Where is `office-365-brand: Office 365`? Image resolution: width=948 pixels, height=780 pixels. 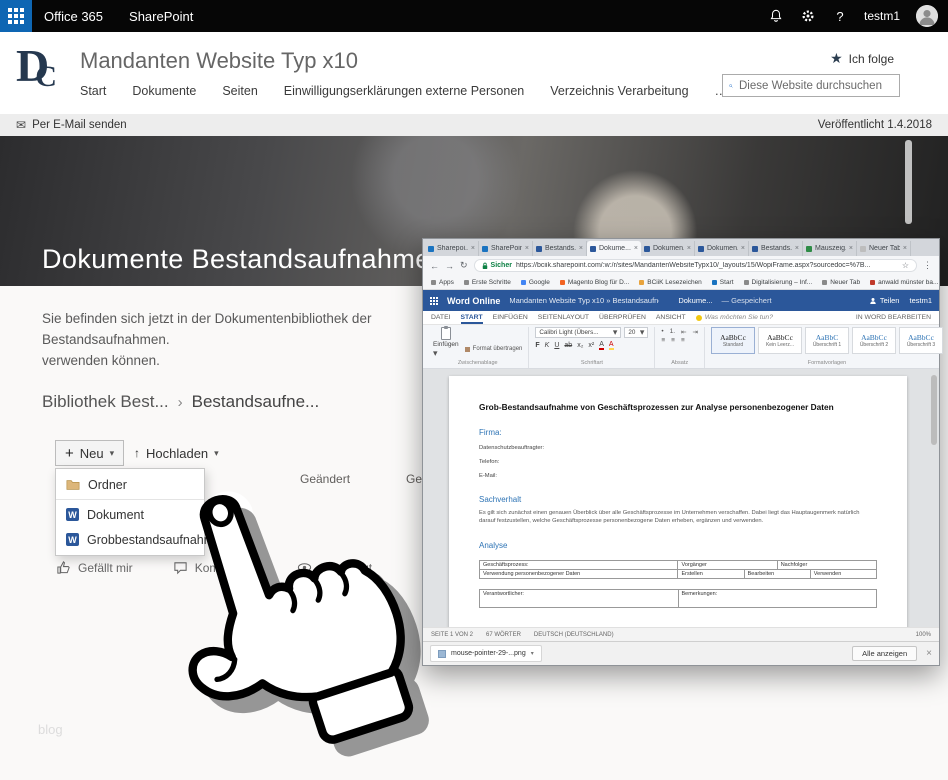 office-365-brand: Office 365 is located at coordinates (73, 16).